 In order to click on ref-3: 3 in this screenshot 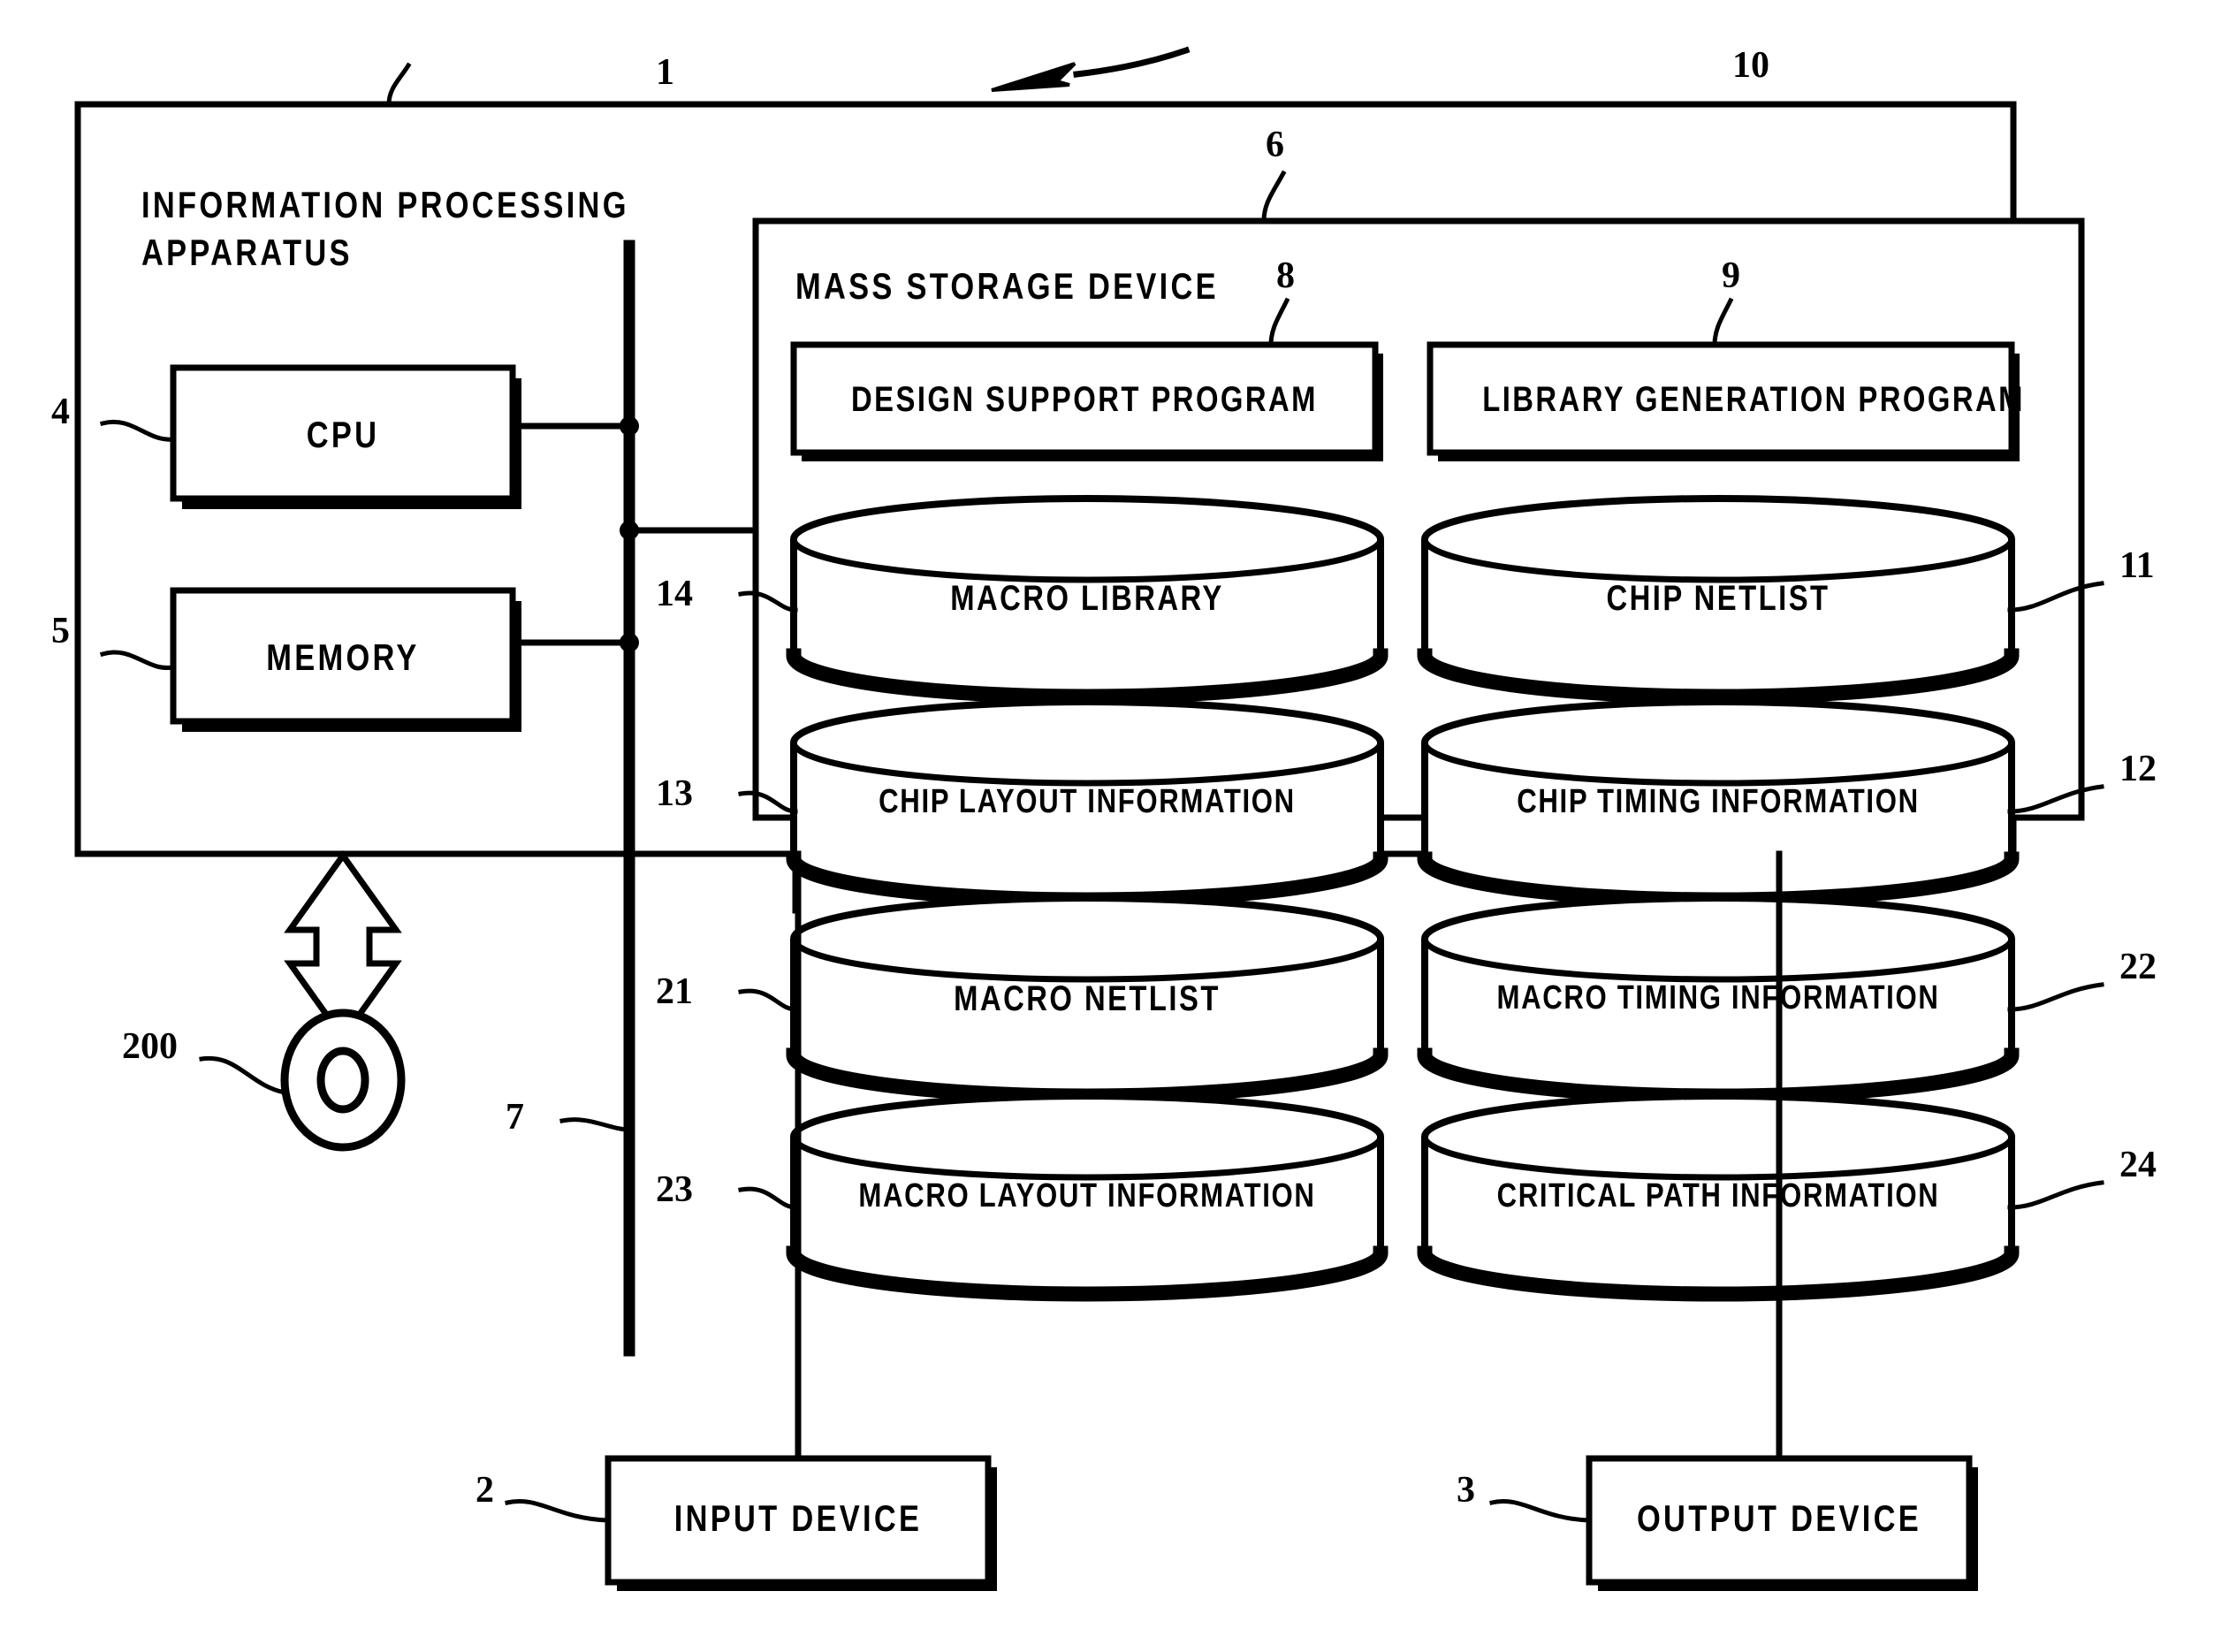, I will do `click(1466, 1491)`.